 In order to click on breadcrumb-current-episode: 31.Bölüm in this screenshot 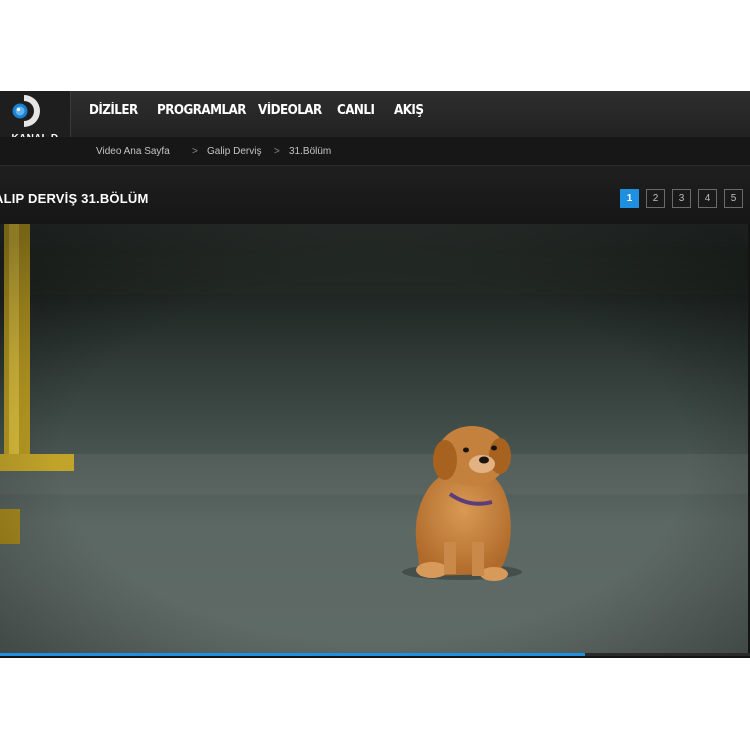, I will do `click(310, 151)`.